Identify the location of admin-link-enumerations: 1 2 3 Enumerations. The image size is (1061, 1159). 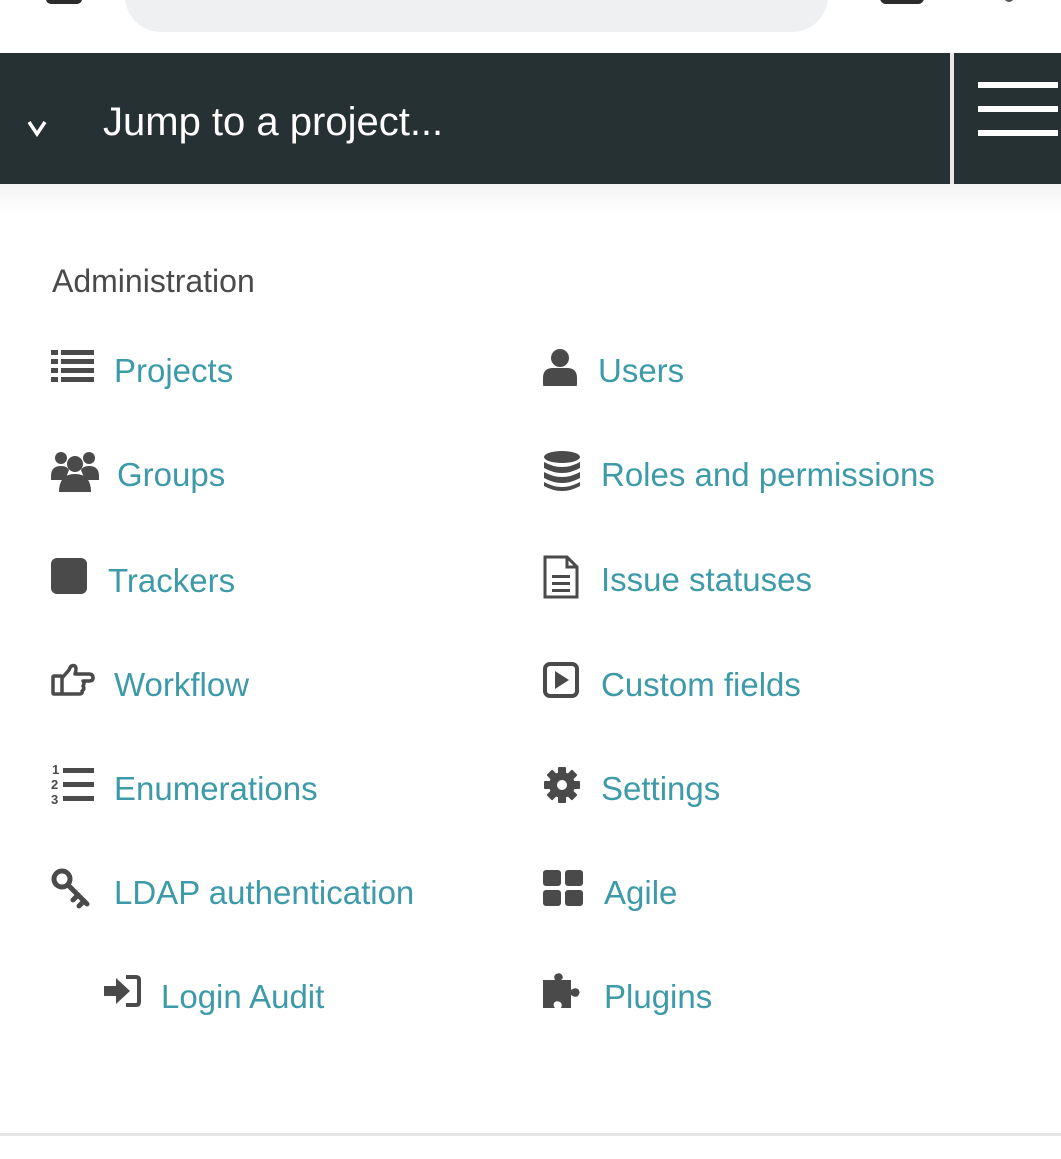
(251, 787).